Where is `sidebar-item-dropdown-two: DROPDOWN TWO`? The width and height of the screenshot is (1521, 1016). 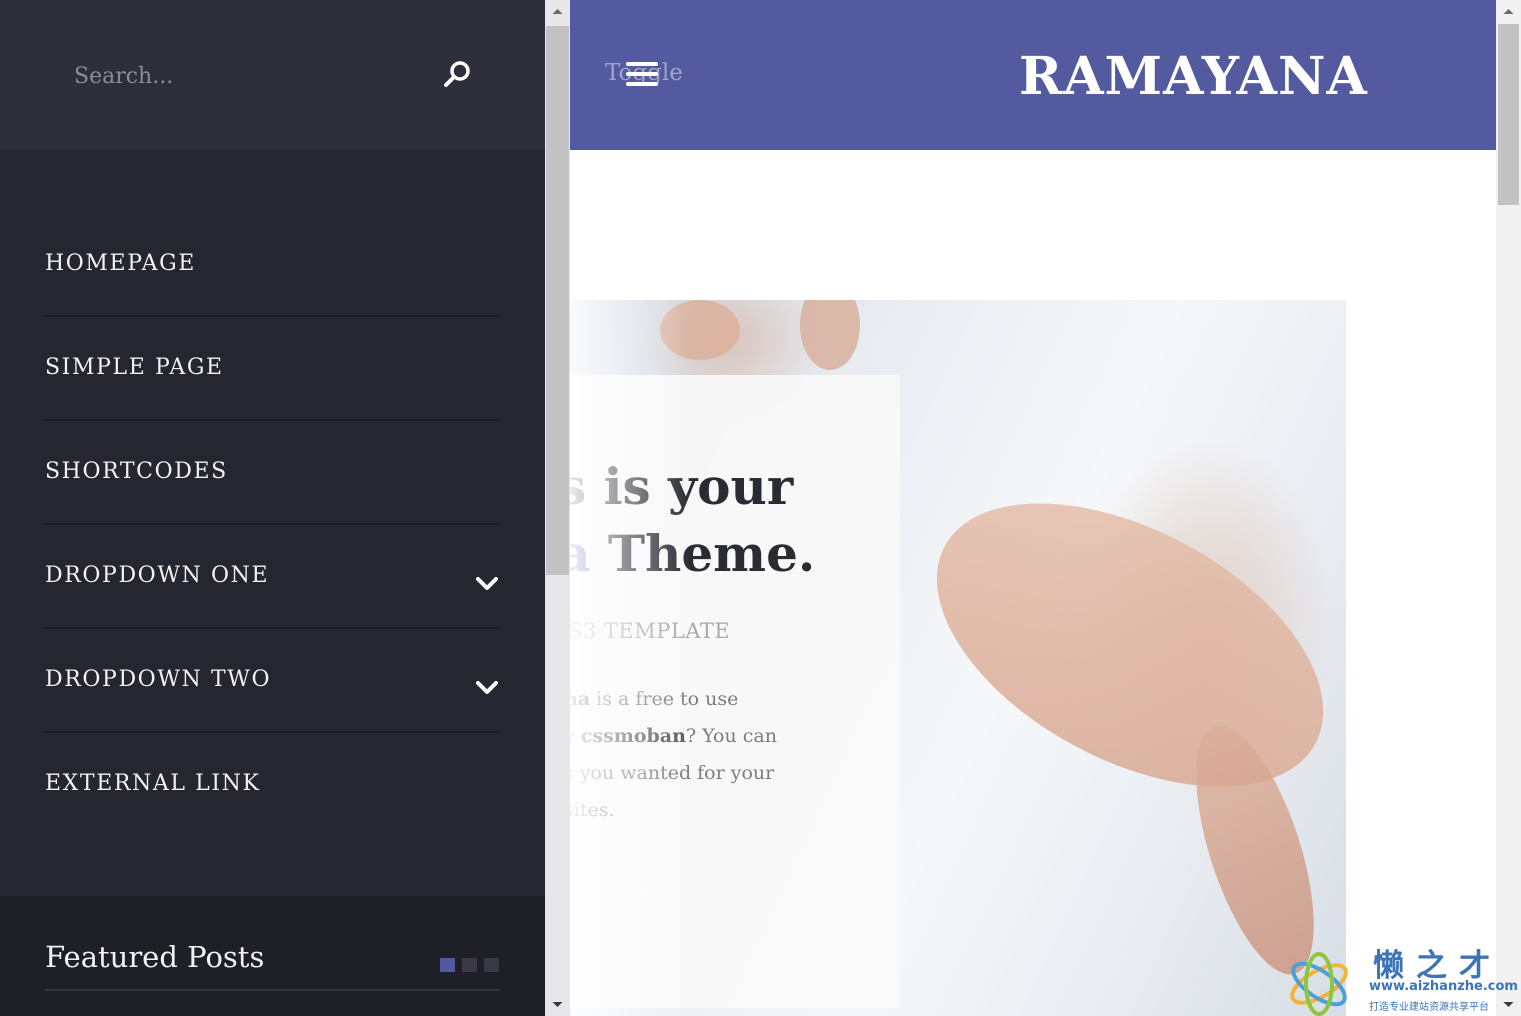
sidebar-item-dropdown-two: DROPDOWN TWO is located at coordinates (272, 681).